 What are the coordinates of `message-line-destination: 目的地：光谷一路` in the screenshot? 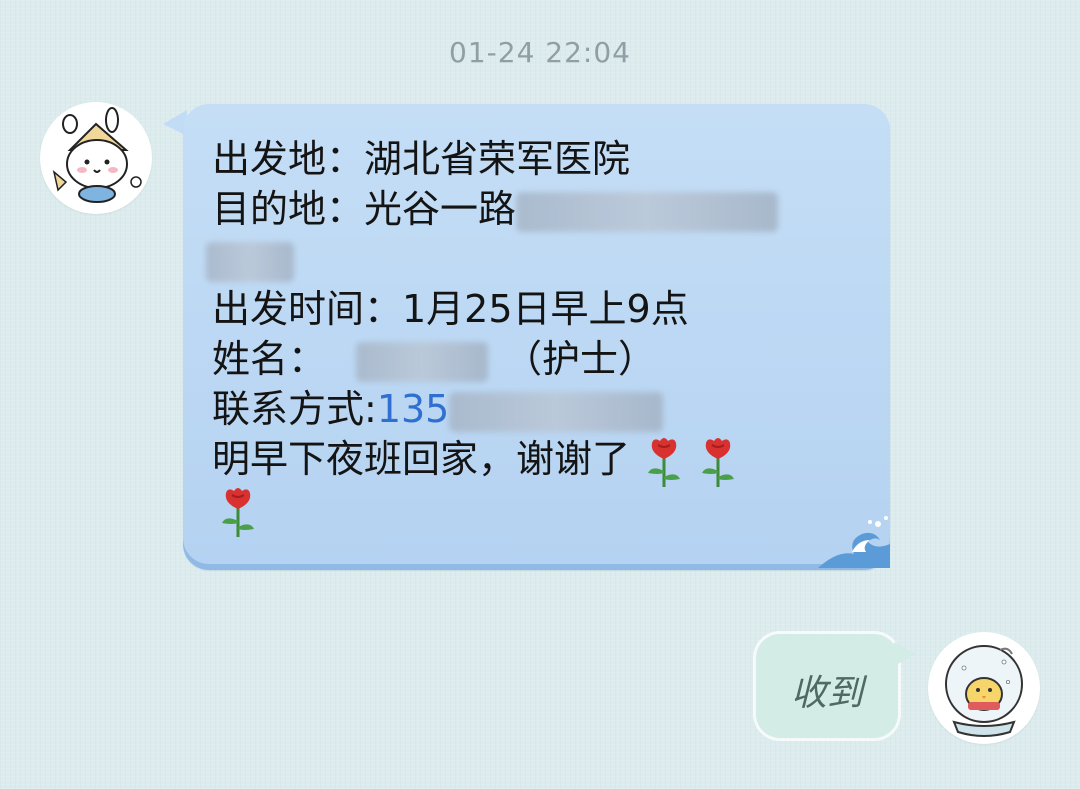 It's located at (532, 209).